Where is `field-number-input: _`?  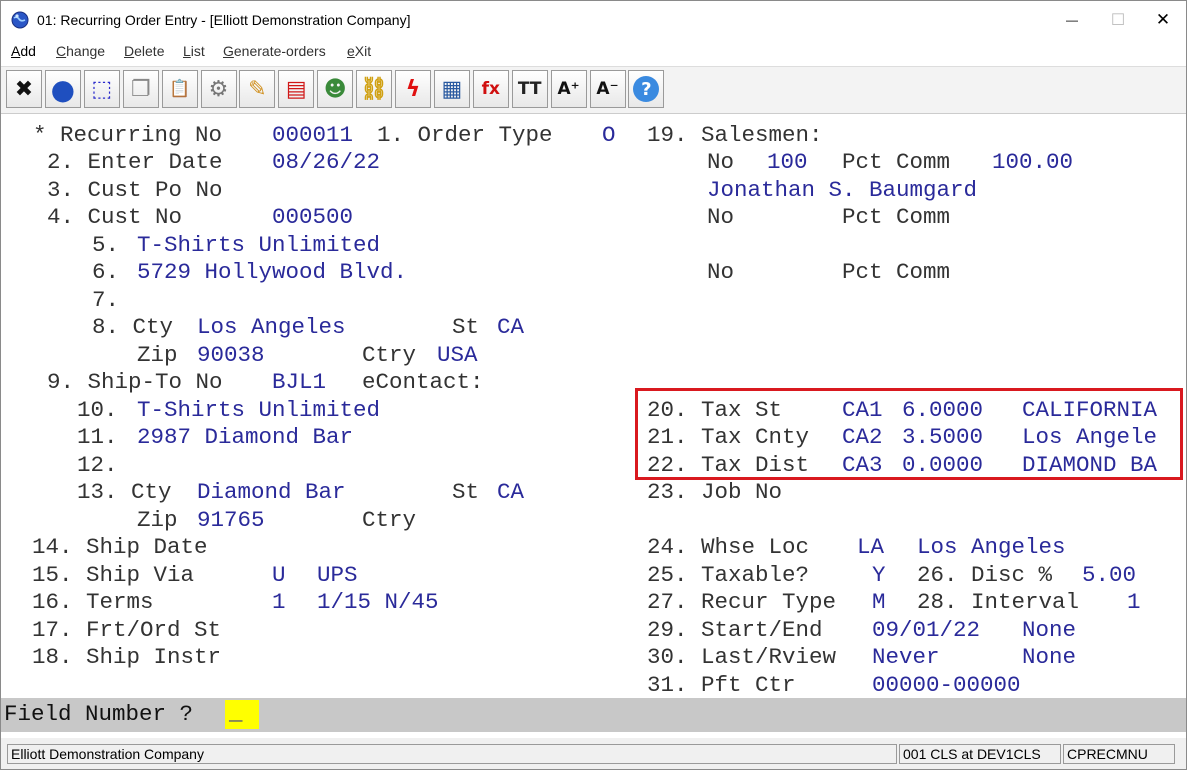
field-number-input: _ is located at coordinates (242, 714).